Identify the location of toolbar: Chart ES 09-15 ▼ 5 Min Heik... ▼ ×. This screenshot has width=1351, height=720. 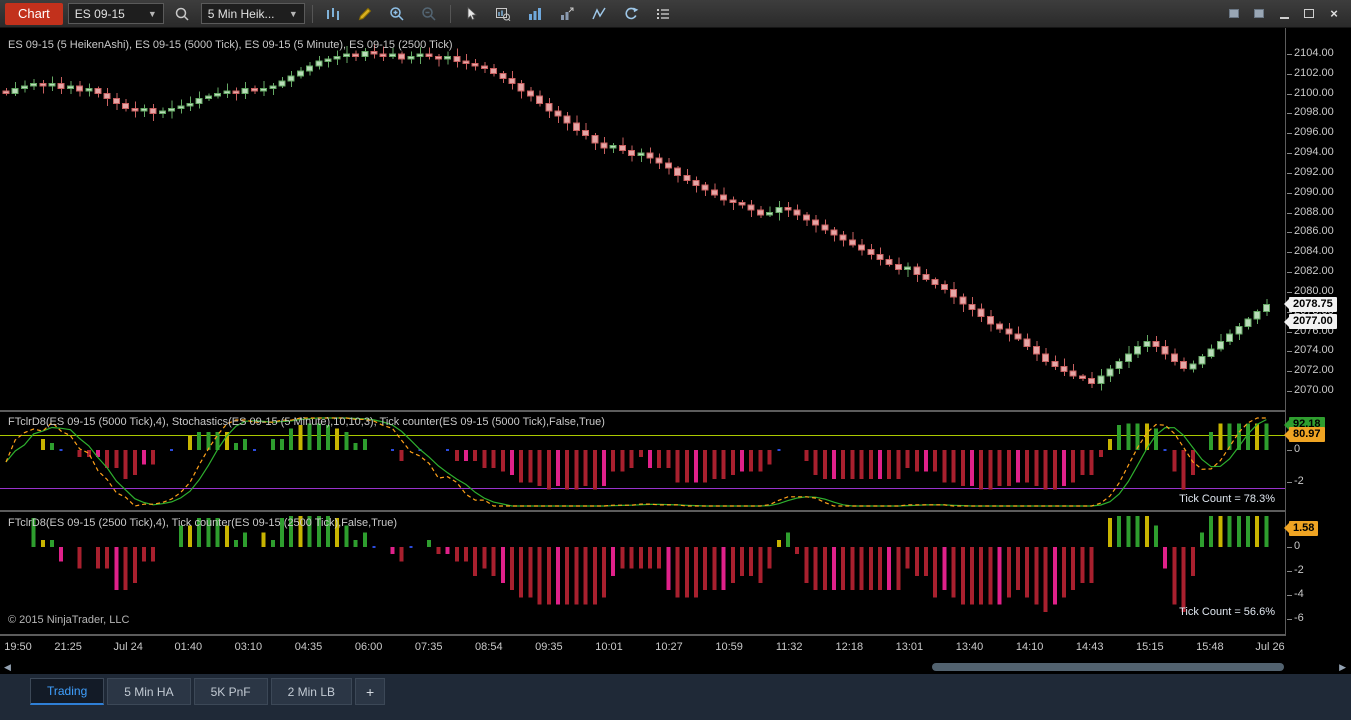
(675, 14).